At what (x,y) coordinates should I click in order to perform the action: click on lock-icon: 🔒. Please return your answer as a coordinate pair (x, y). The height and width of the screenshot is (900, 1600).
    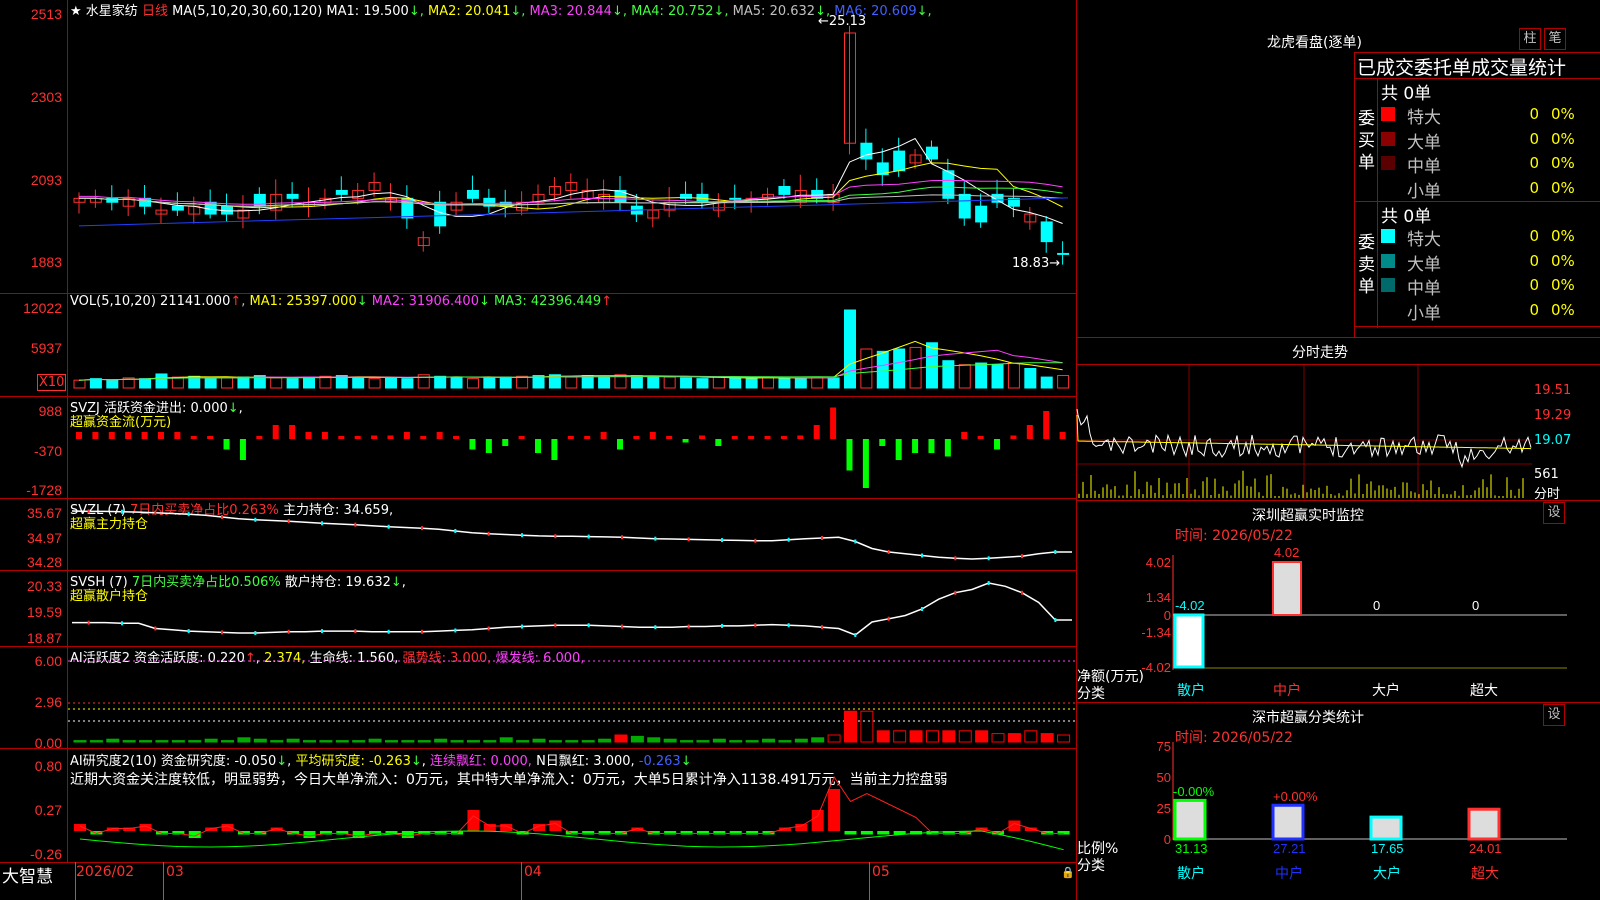
    Looking at the image, I should click on (1068, 872).